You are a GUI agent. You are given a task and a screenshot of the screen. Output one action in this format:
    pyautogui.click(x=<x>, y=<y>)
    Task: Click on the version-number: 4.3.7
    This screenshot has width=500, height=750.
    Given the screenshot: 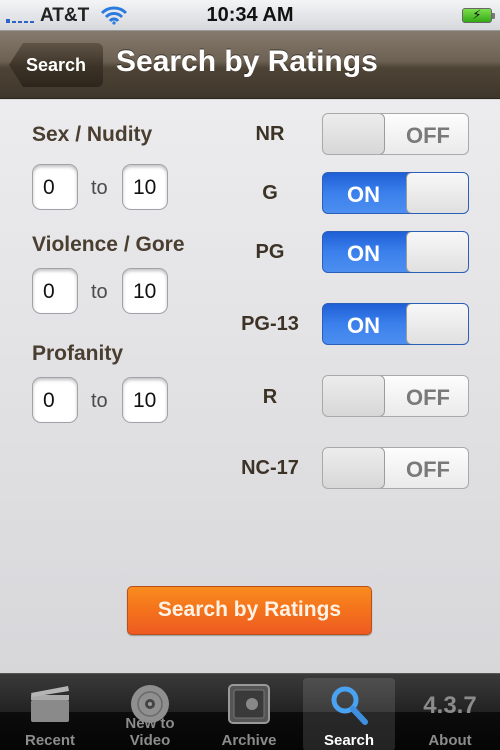 What is the action you would take?
    pyautogui.click(x=450, y=705)
    